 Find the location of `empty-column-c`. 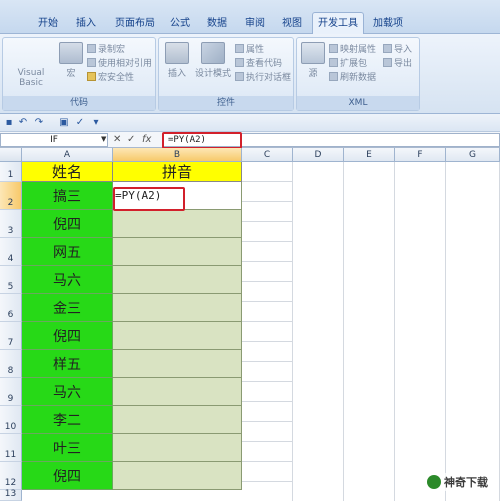

empty-column-c is located at coordinates (267, 331).